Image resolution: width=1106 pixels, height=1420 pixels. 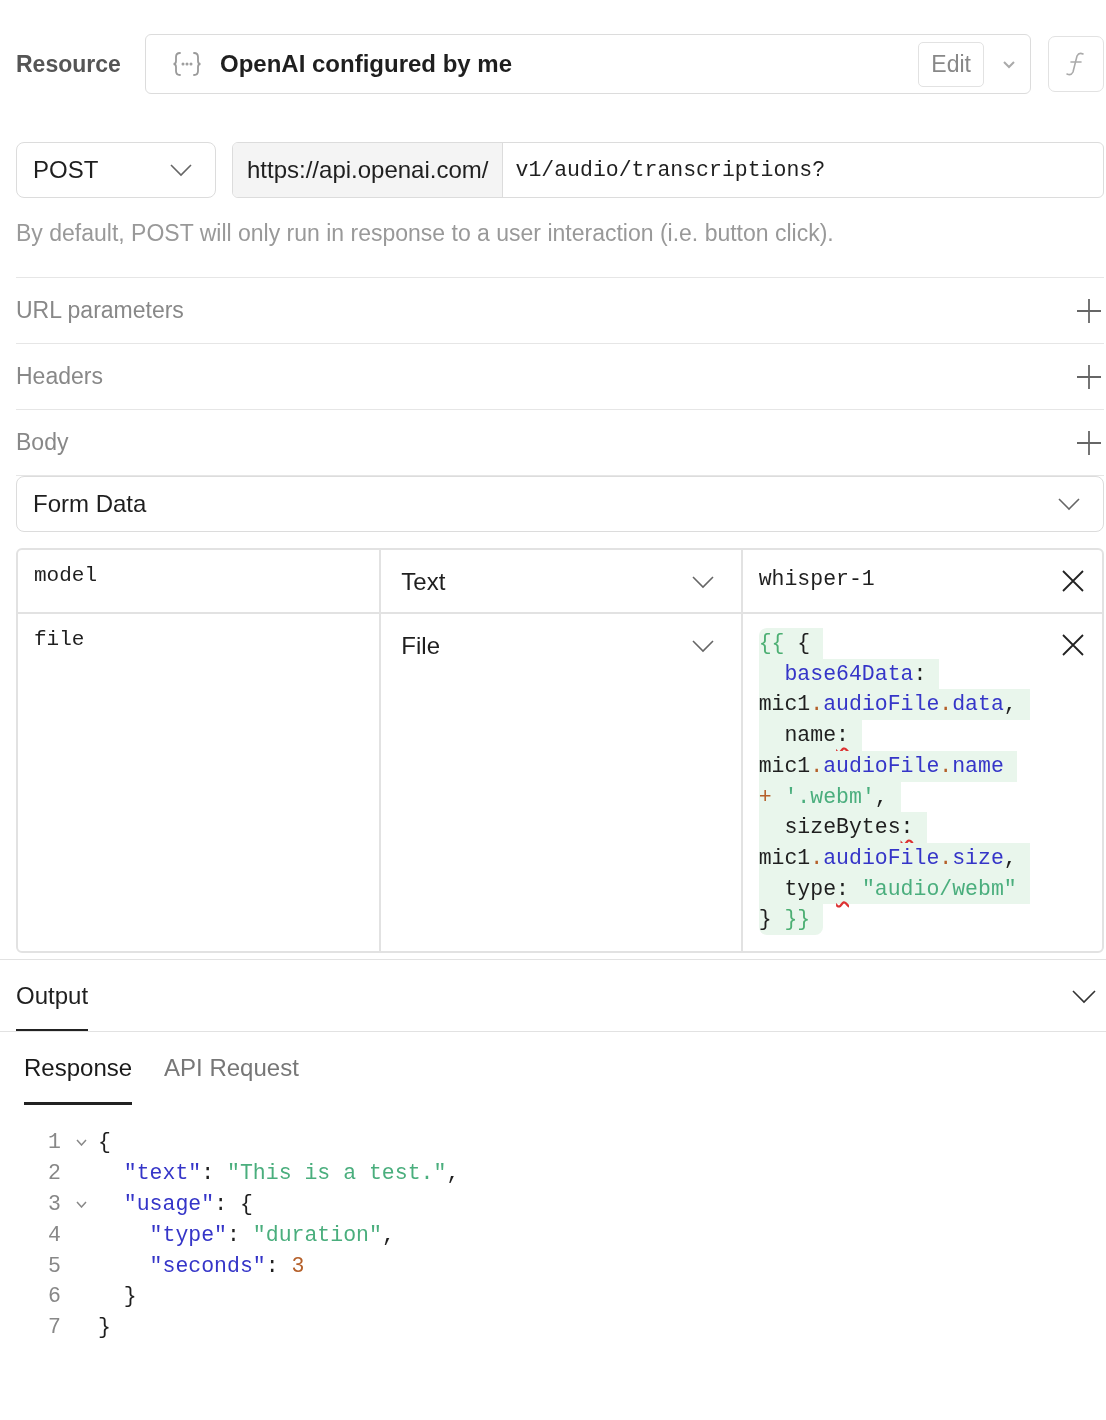 What do you see at coordinates (55, 1327) in the screenshot?
I see `line-number: 7` at bounding box center [55, 1327].